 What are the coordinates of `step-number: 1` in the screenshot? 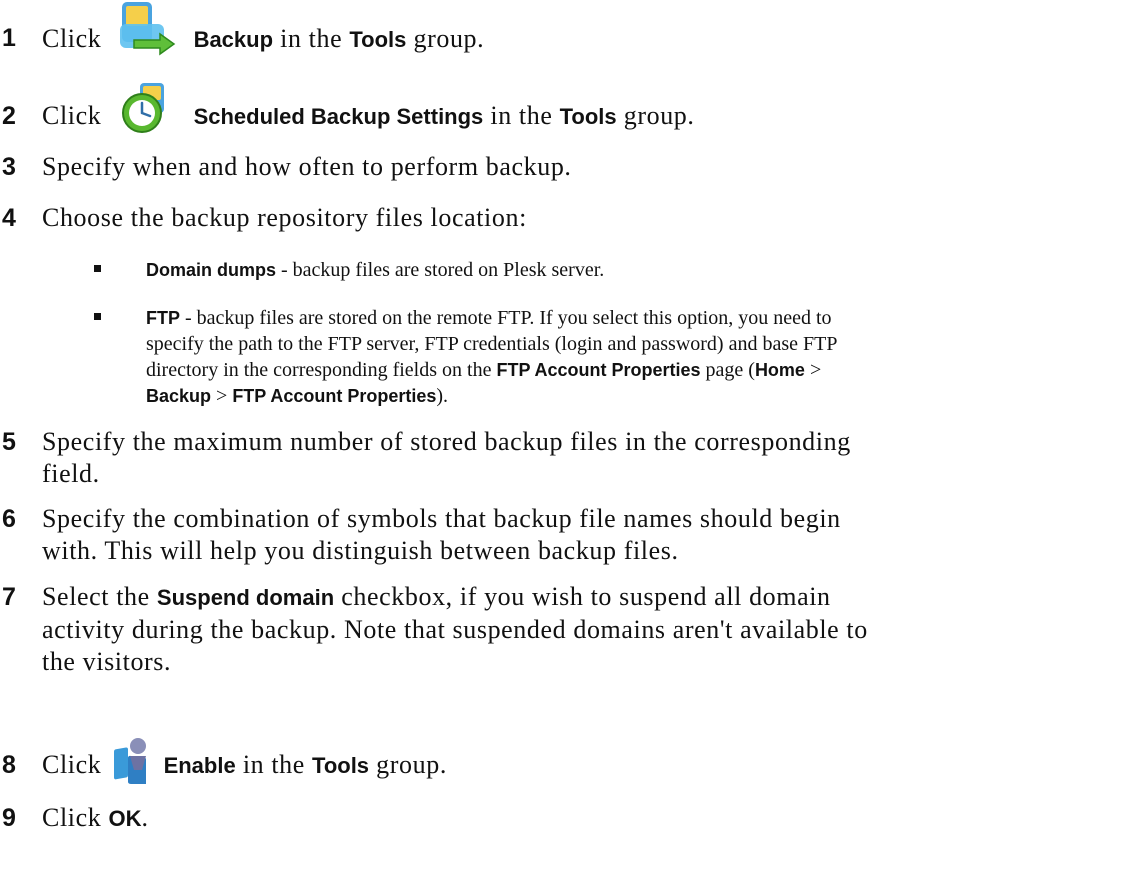 It's located at (9, 38).